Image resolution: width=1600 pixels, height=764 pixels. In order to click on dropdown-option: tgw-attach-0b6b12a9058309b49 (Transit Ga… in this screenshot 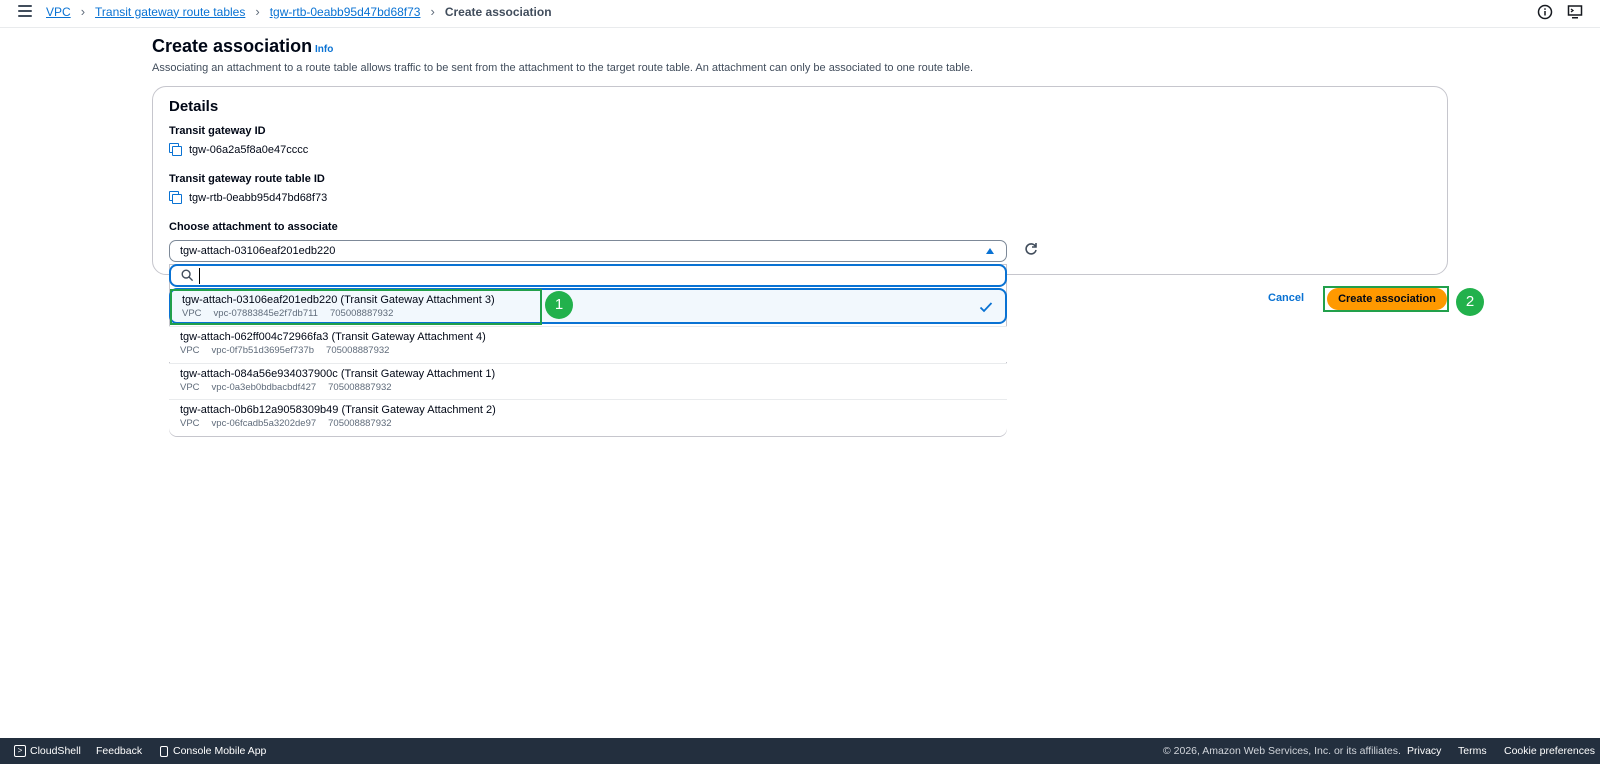, I will do `click(588, 417)`.